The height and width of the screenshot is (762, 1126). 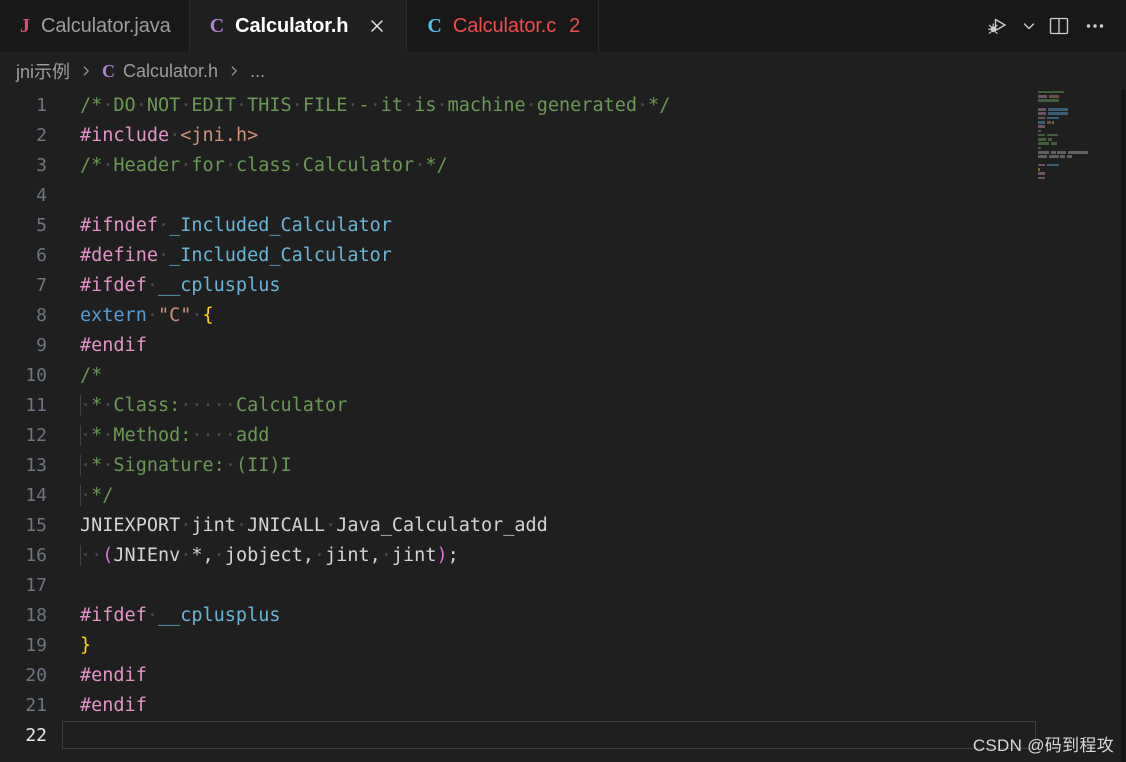 What do you see at coordinates (36, 495) in the screenshot?
I see `line-number: 14` at bounding box center [36, 495].